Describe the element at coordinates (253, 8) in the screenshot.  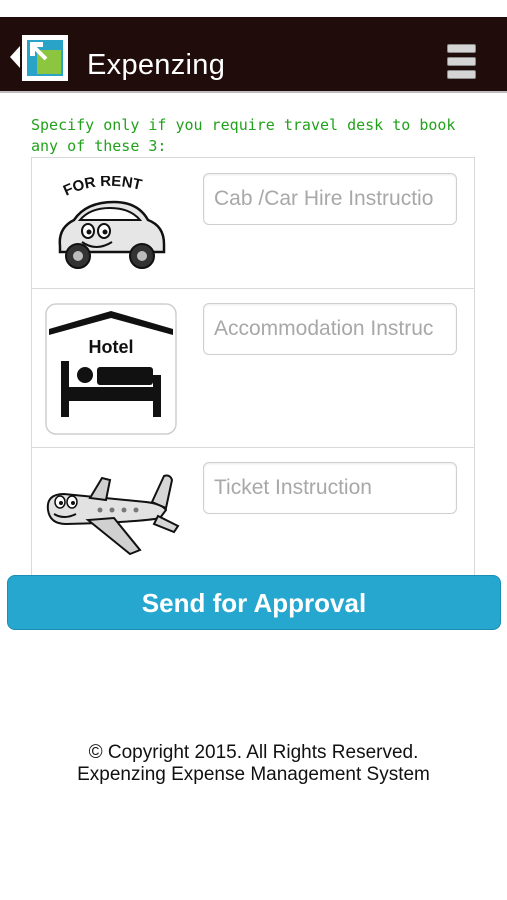
I see `status-strip` at that location.